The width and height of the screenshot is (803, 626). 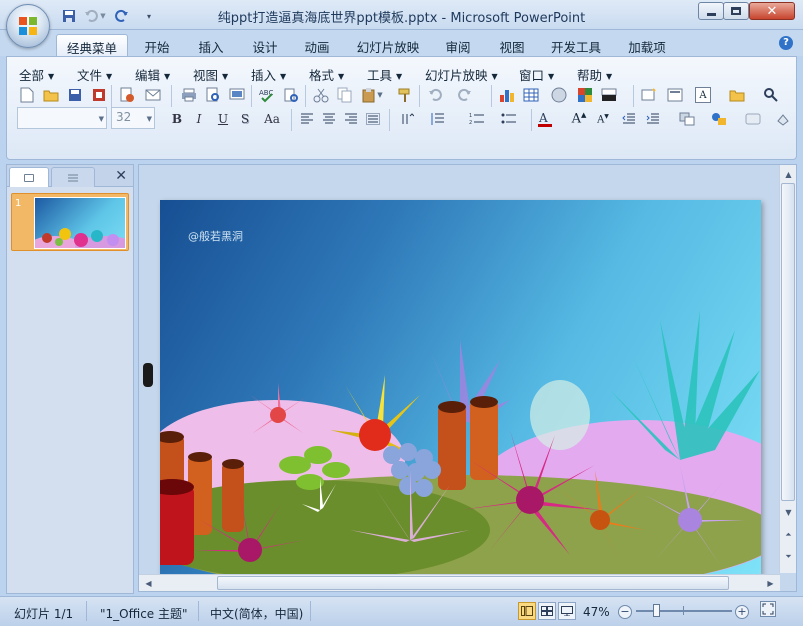 What do you see at coordinates (770, 583) in the screenshot?
I see `scroll-right-icon: ▶` at bounding box center [770, 583].